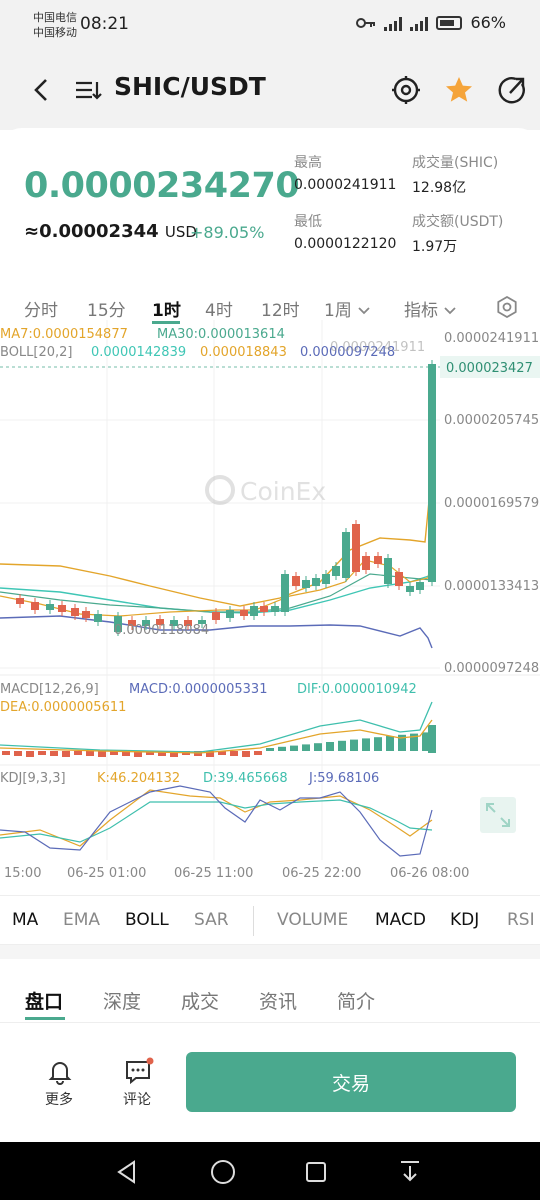  I want to click on tab-indicators: 指标, so click(430, 308).